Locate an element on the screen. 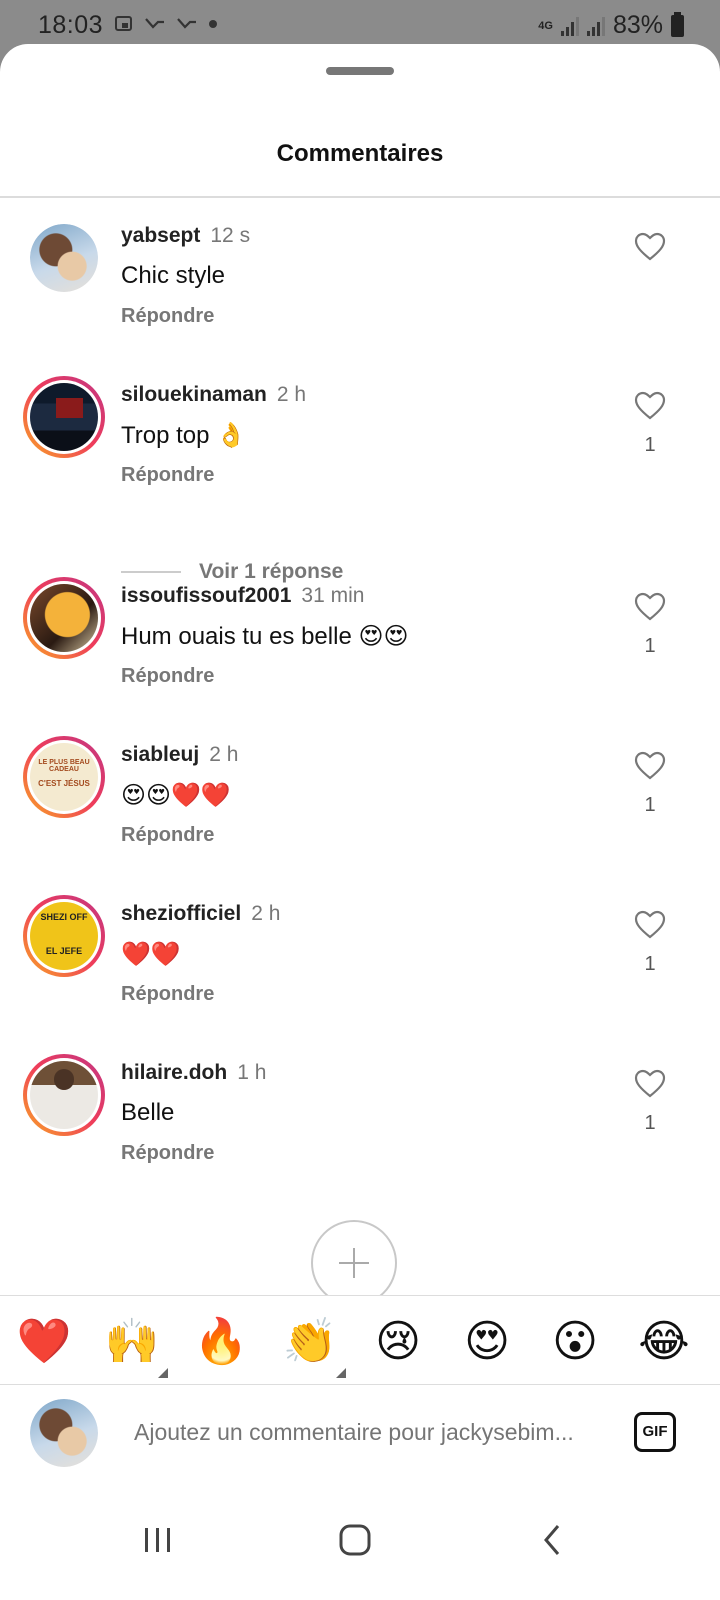 The image size is (720, 1600). header-divider is located at coordinates (360, 197).